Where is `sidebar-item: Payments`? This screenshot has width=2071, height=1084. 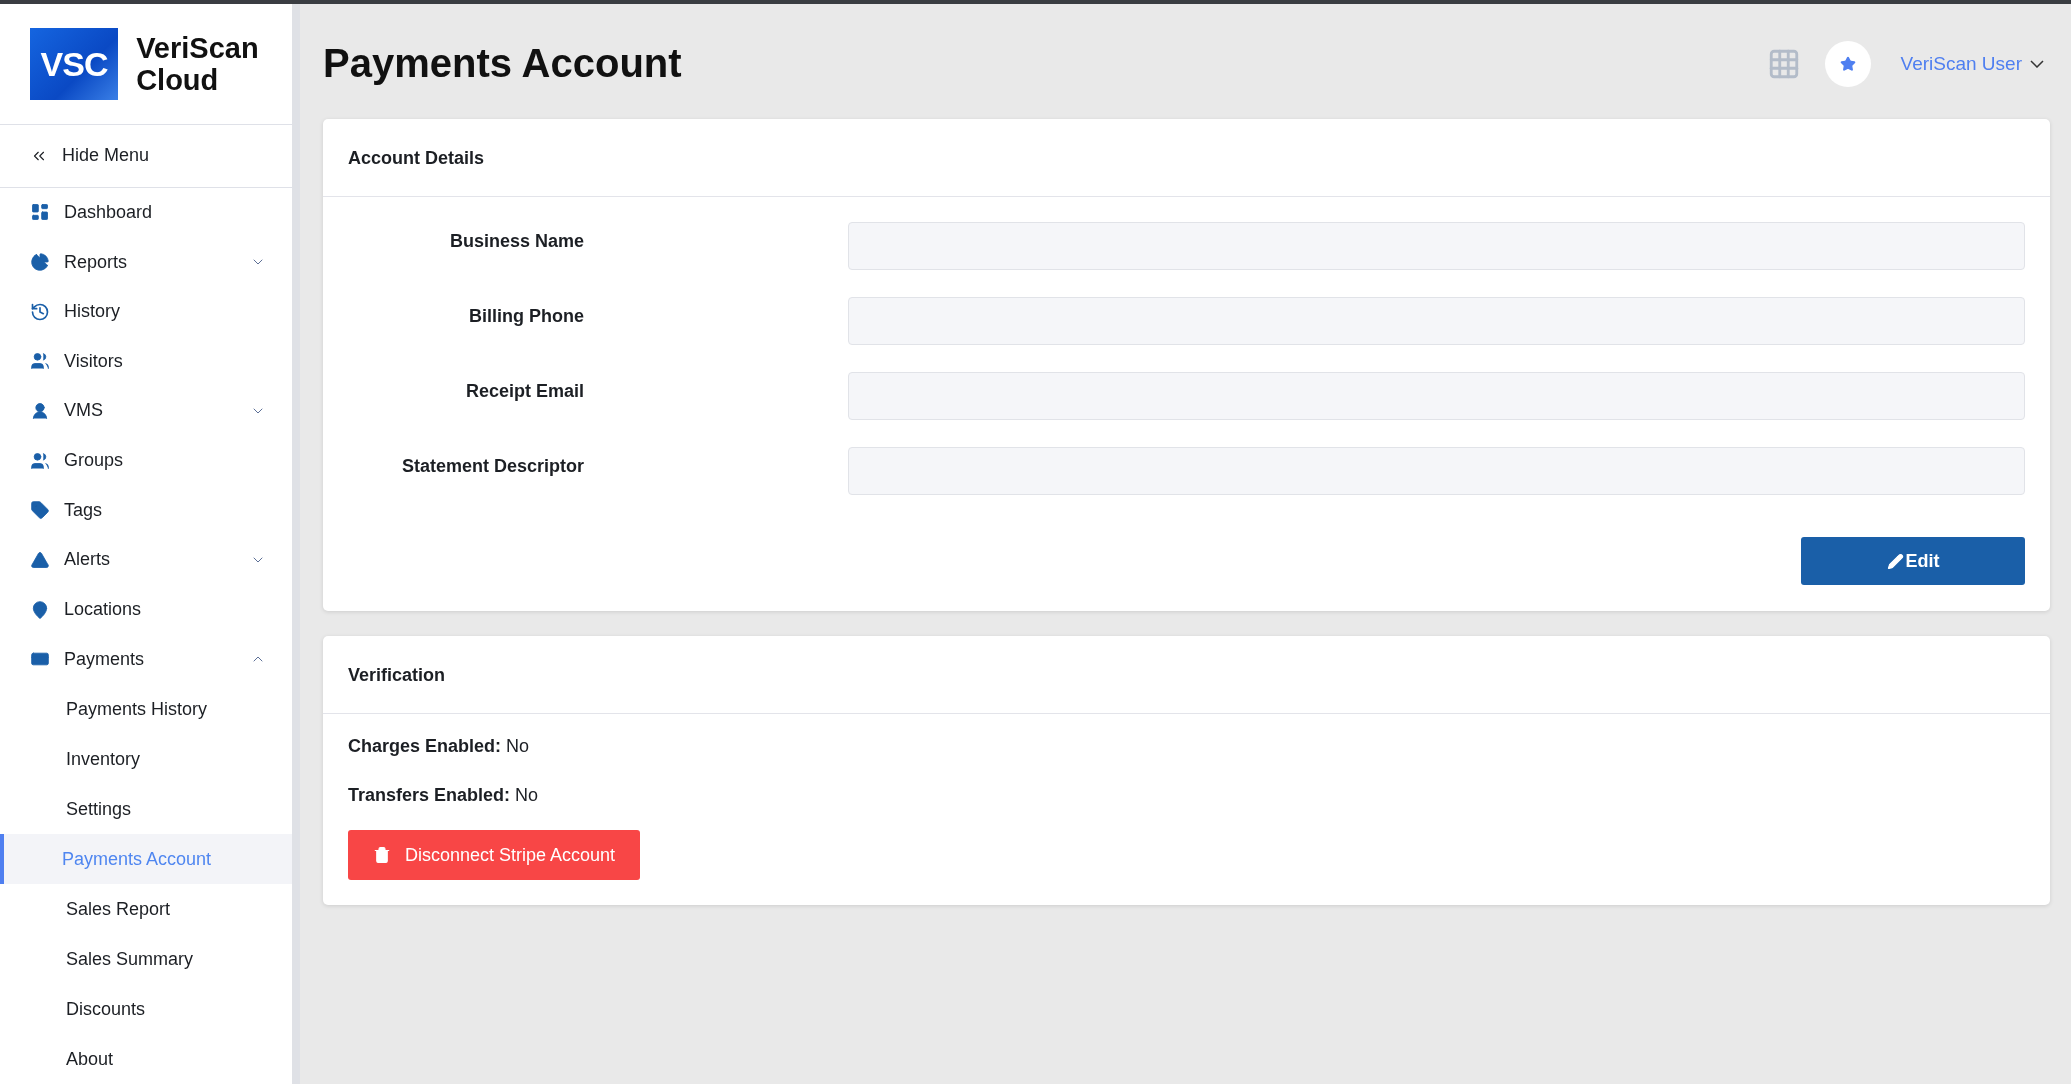
sidebar-item: Payments is located at coordinates (146, 659).